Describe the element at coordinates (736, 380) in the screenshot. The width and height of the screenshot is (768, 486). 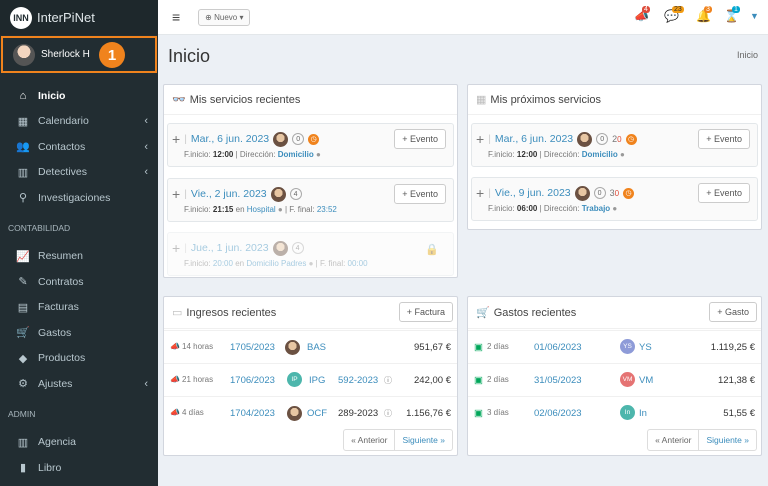
I see `amount: 121,38 €` at that location.